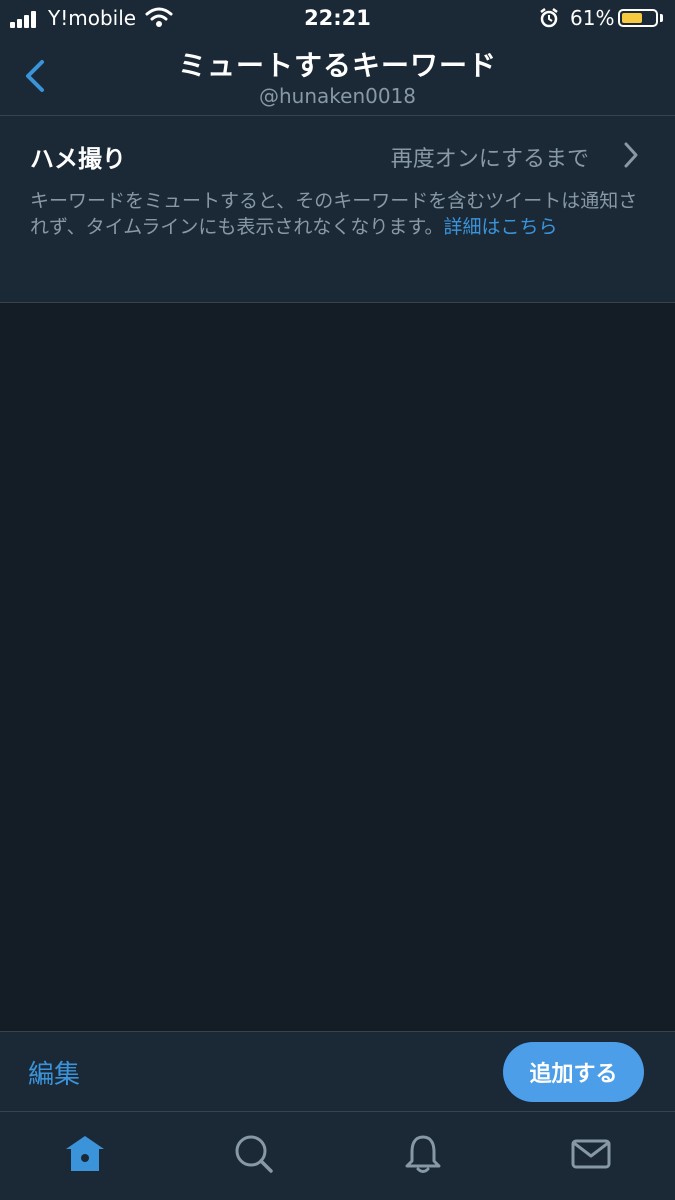 This screenshot has width=675, height=1200. What do you see at coordinates (573, 1072) in the screenshot?
I see `add-keyword-button: 追加する` at bounding box center [573, 1072].